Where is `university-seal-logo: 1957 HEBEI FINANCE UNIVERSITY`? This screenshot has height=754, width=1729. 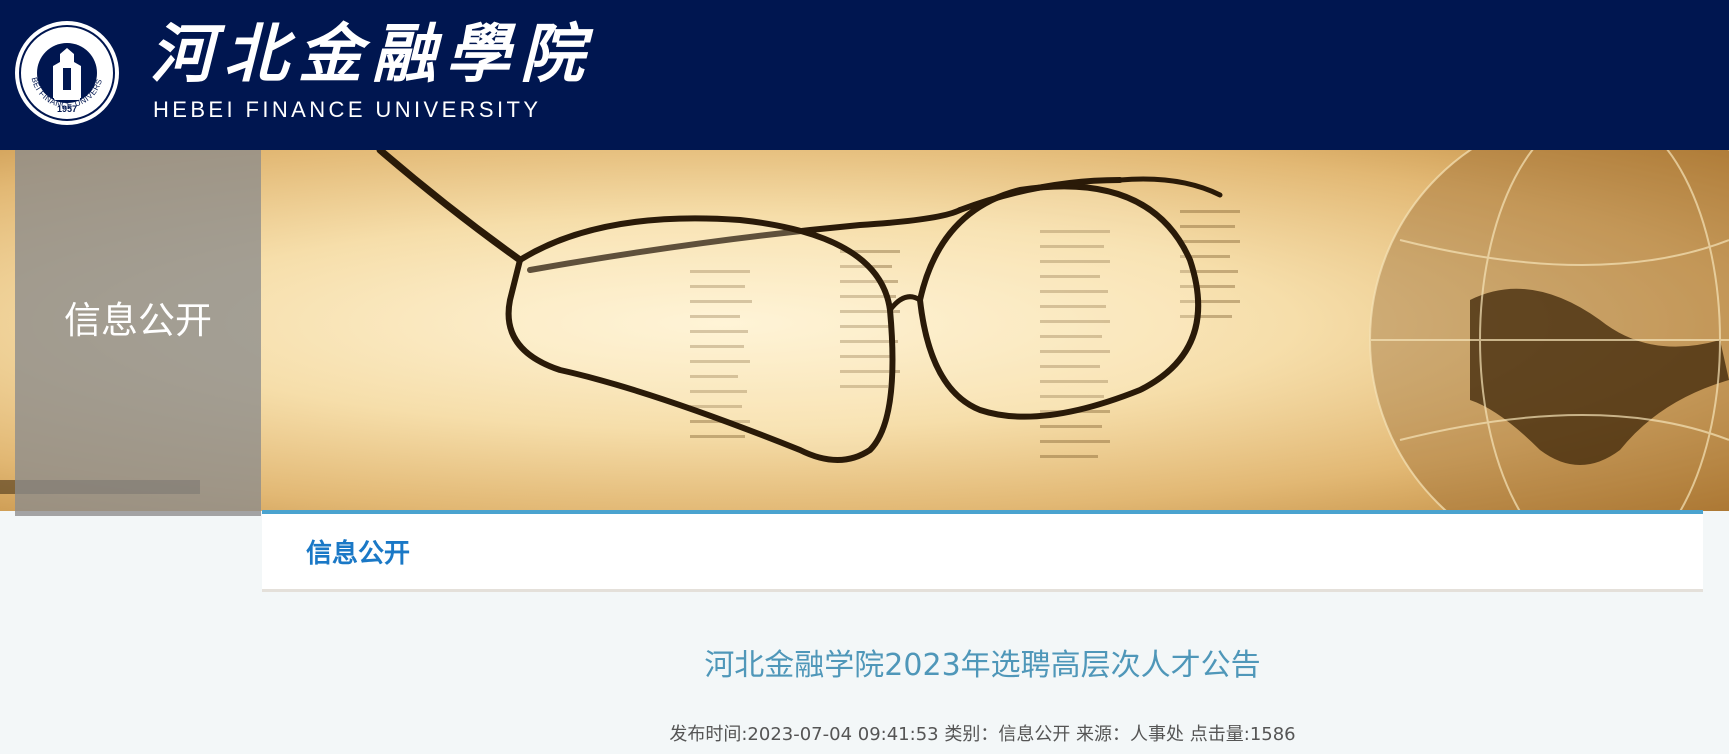
university-seal-logo: 1957 HEBEI FINANCE UNIVERSITY is located at coordinates (65, 69).